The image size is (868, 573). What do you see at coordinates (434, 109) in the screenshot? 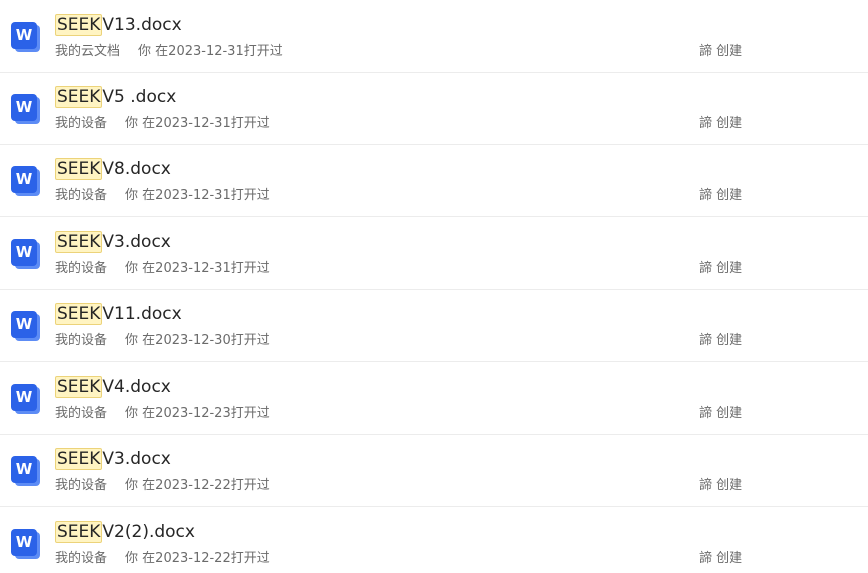
I see `file-row: W SEEK V5 .docx 我的设备 你 在2023-12-31打开过 諦 创建` at bounding box center [434, 109].